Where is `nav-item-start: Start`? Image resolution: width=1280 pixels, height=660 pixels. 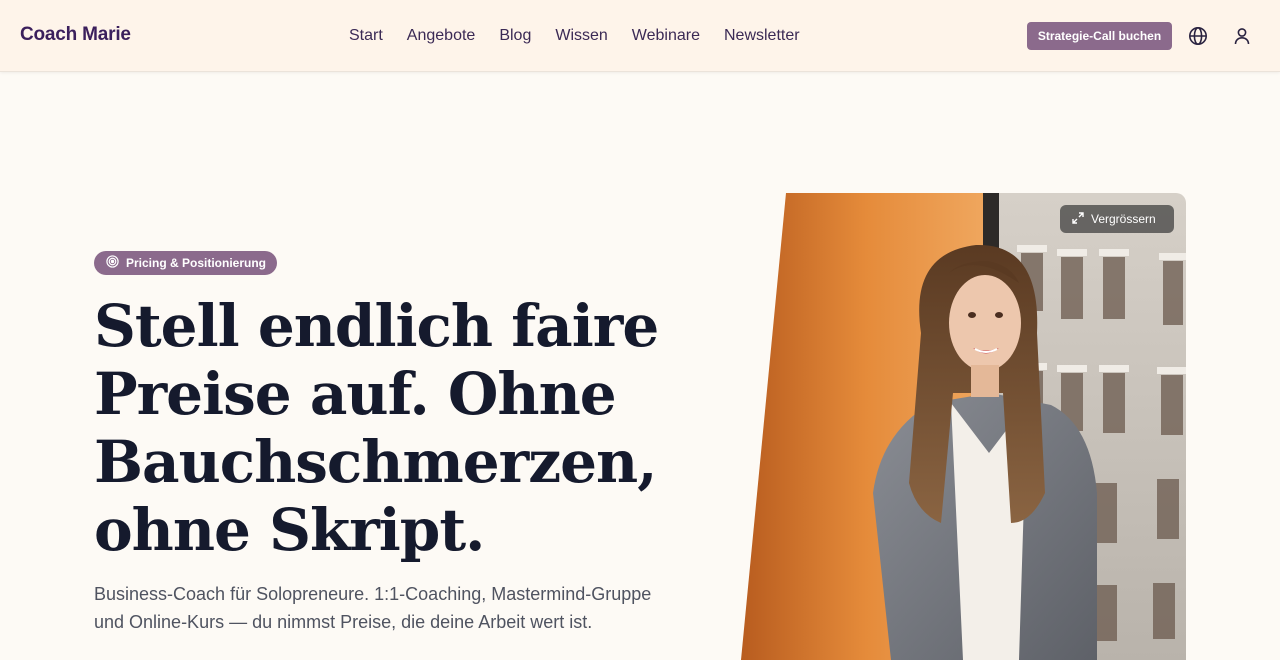 nav-item-start: Start is located at coordinates (366, 36).